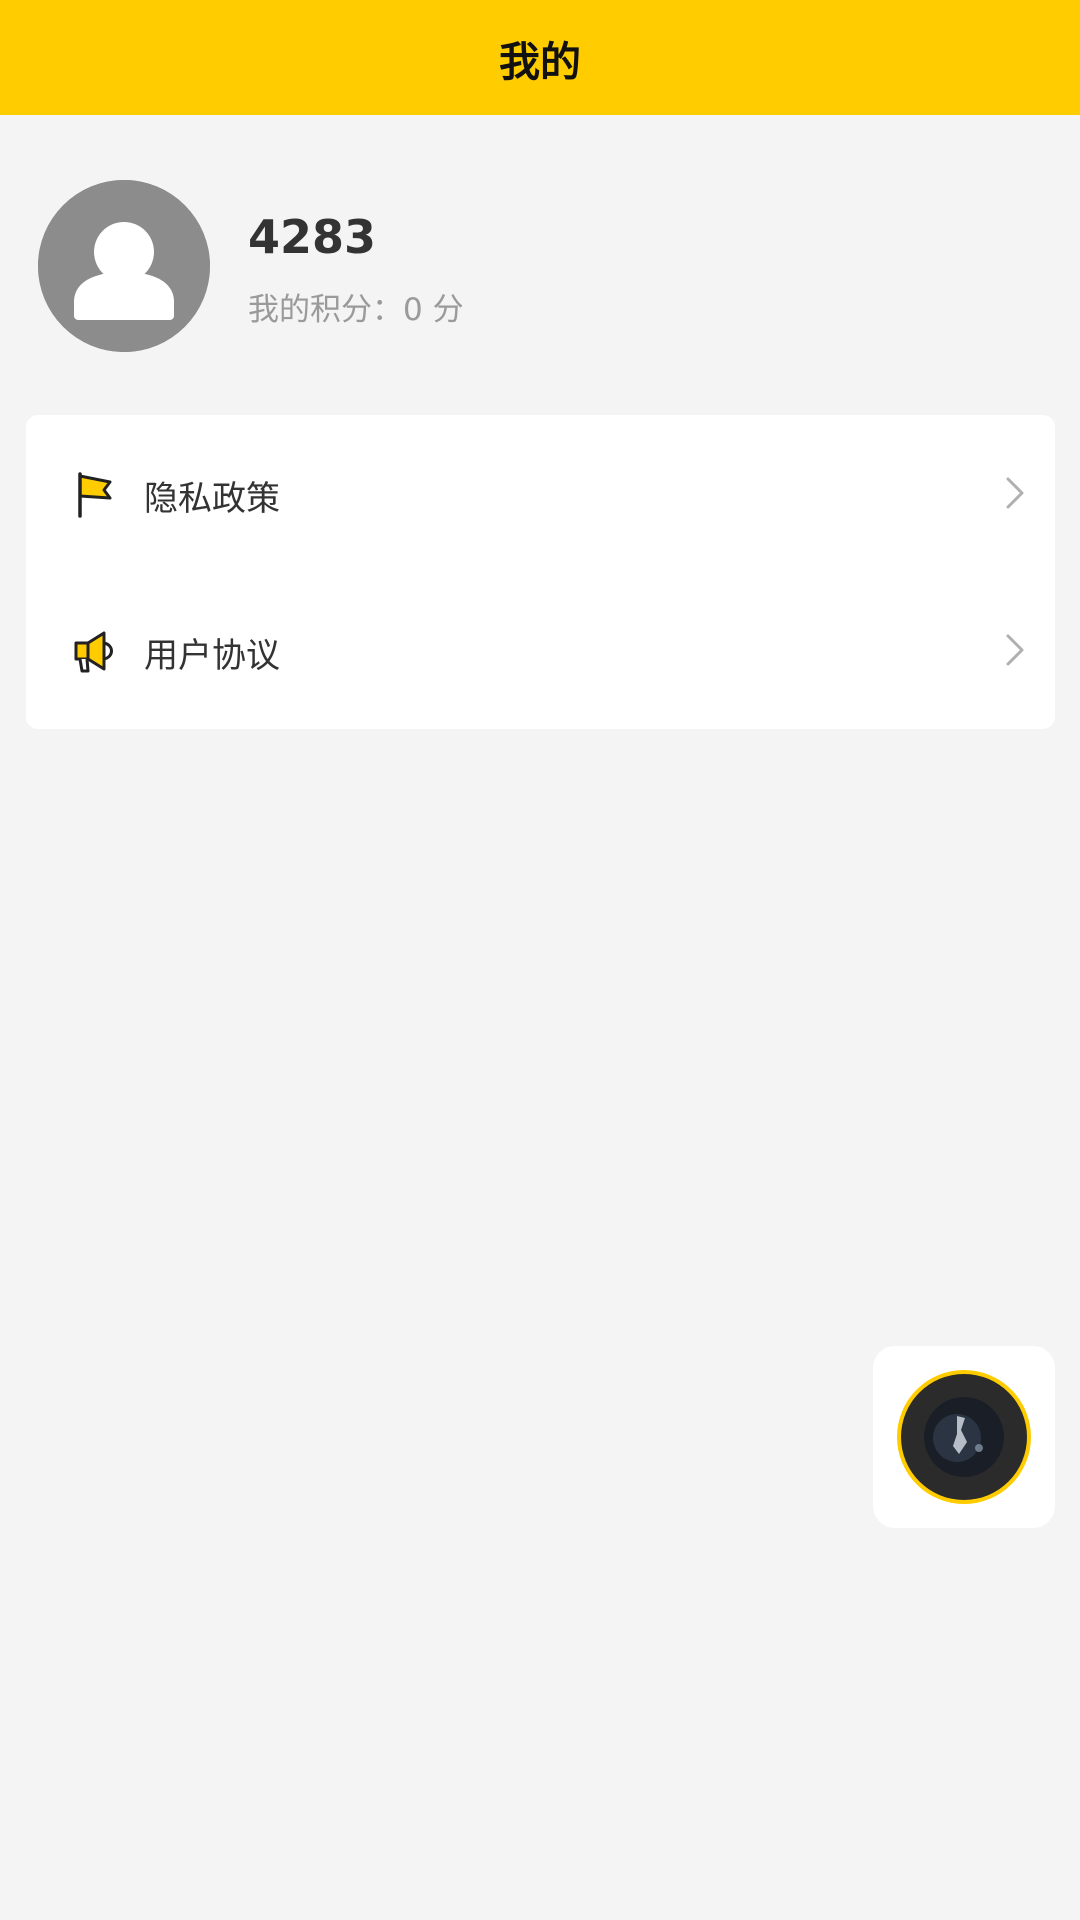 The width and height of the screenshot is (1080, 1920). I want to click on profile-section: 4283 我的积分：0 分, so click(538, 266).